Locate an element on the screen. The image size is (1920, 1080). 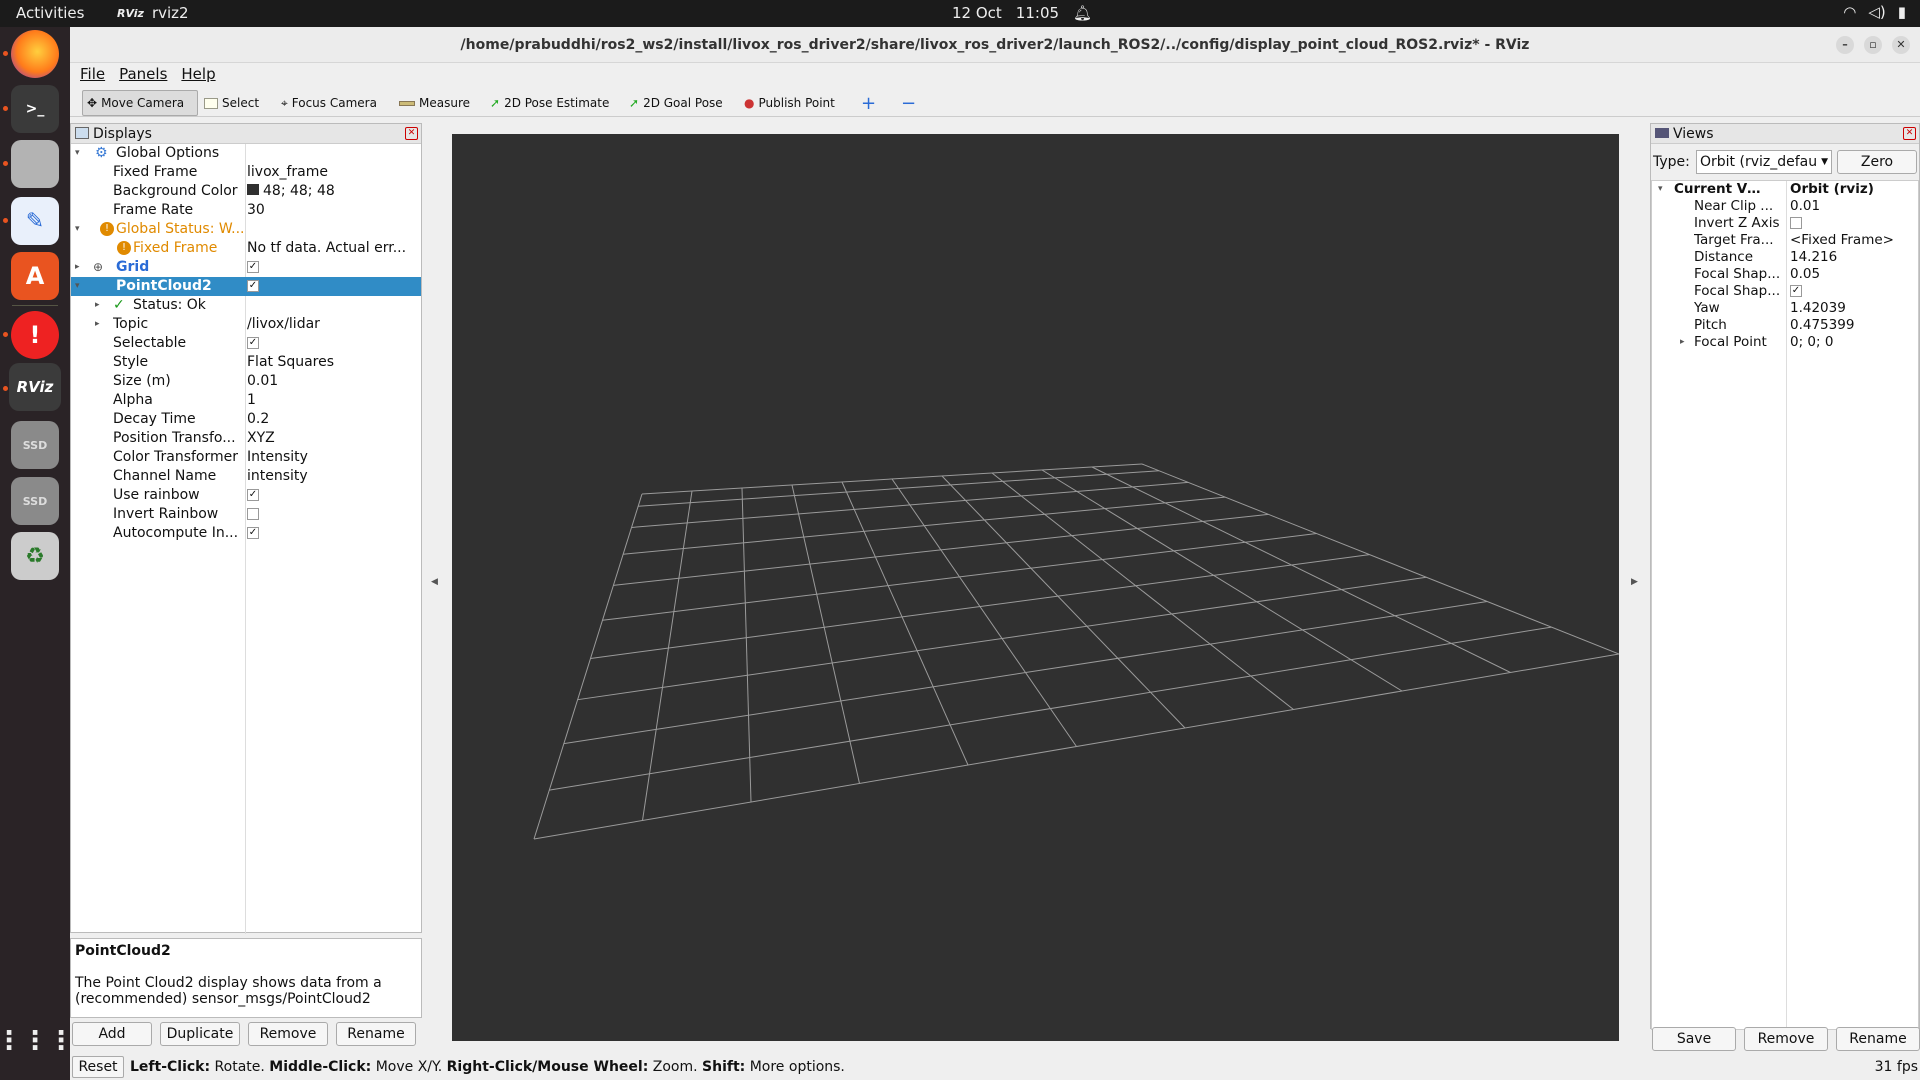
pose-estimate-button: ➚ 2D Pose Estimate is located at coordinates (549, 103).